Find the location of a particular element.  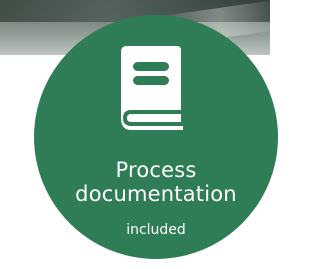

badge-title-line1: Process is located at coordinates (156, 170).